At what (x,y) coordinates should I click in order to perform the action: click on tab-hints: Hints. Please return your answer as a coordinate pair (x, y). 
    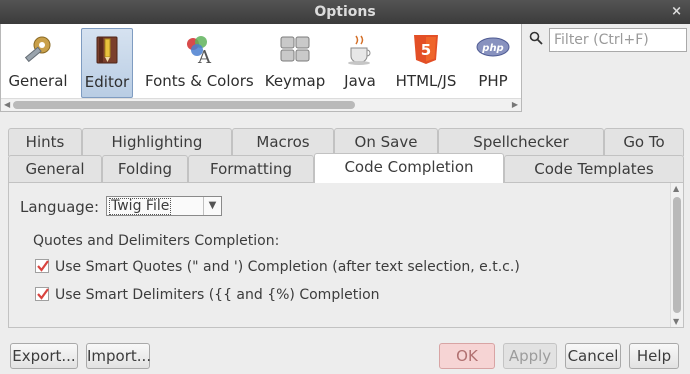
    Looking at the image, I should click on (45, 142).